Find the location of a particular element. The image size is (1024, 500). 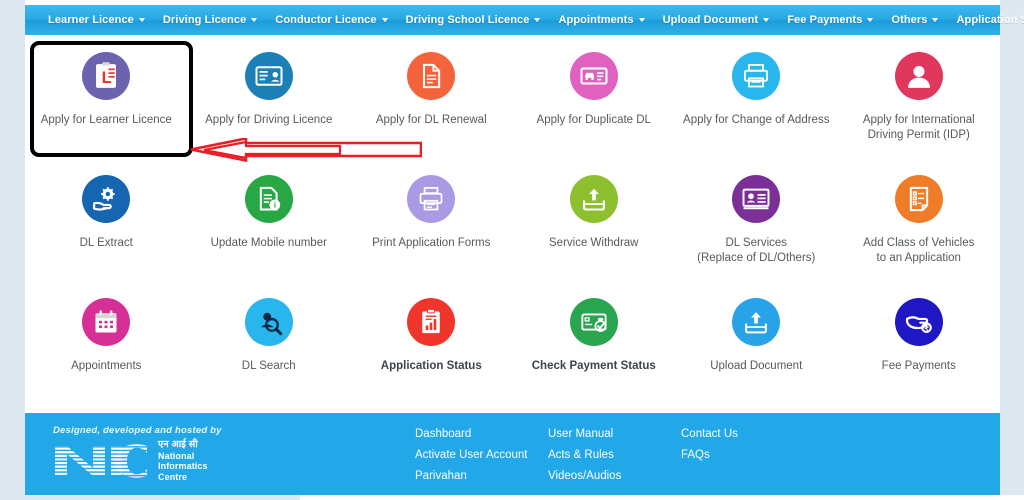

person-search-icon is located at coordinates (268, 322).